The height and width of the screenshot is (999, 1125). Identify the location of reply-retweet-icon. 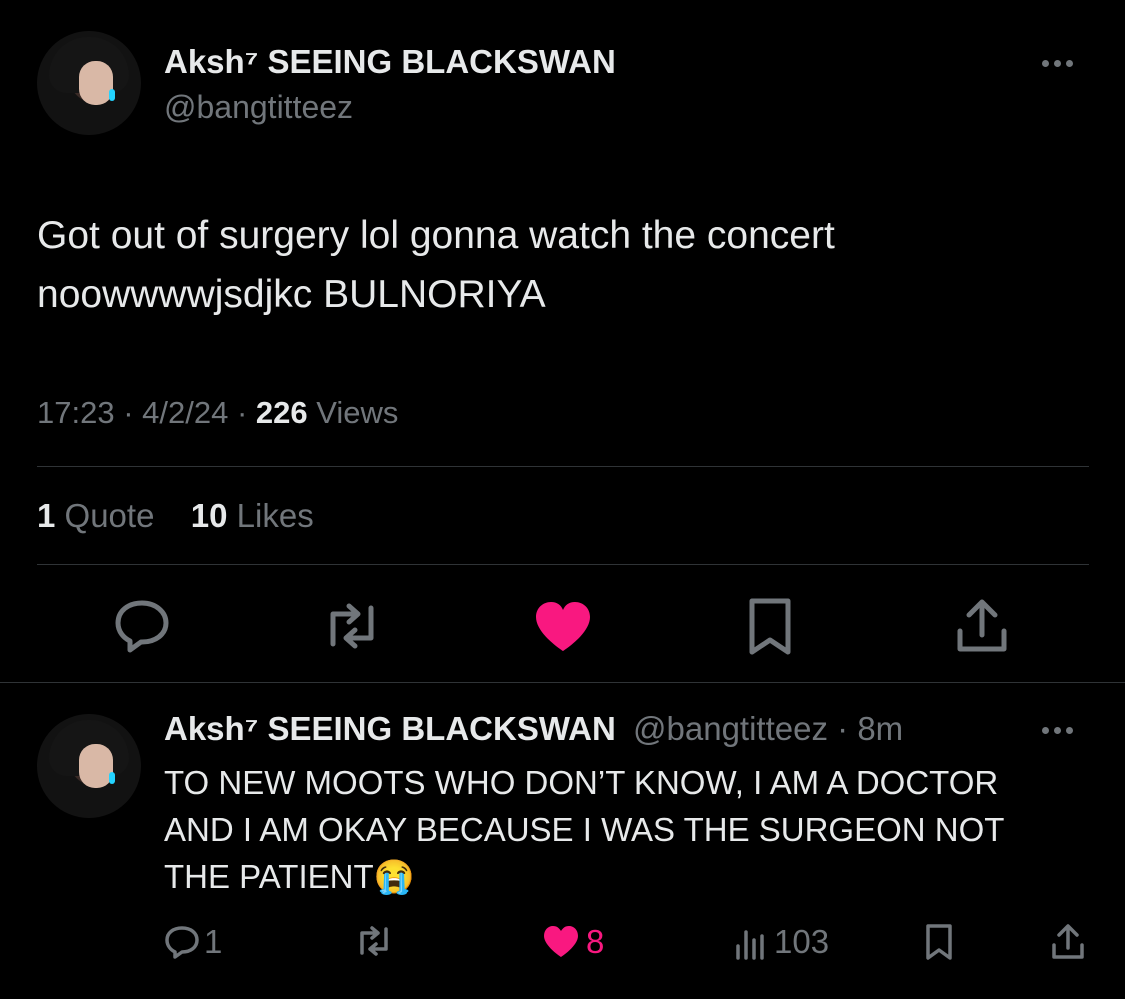
(374, 941).